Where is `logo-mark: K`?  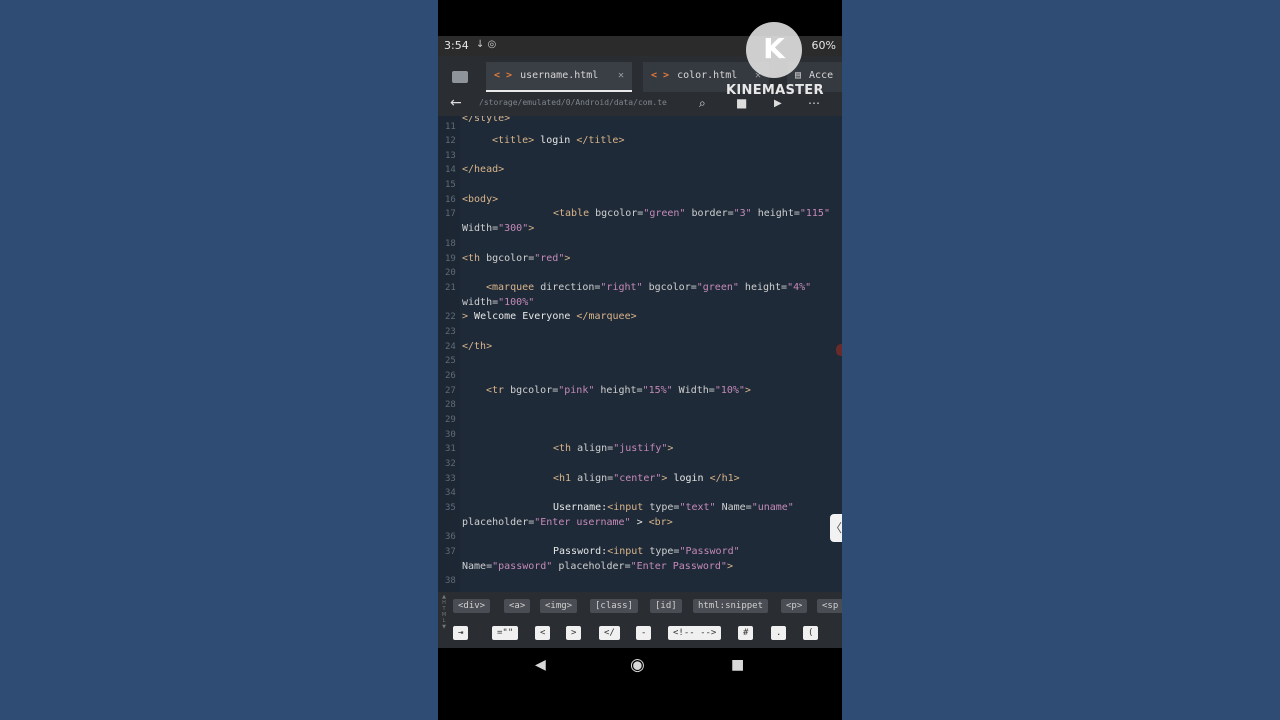 logo-mark: K is located at coordinates (774, 48).